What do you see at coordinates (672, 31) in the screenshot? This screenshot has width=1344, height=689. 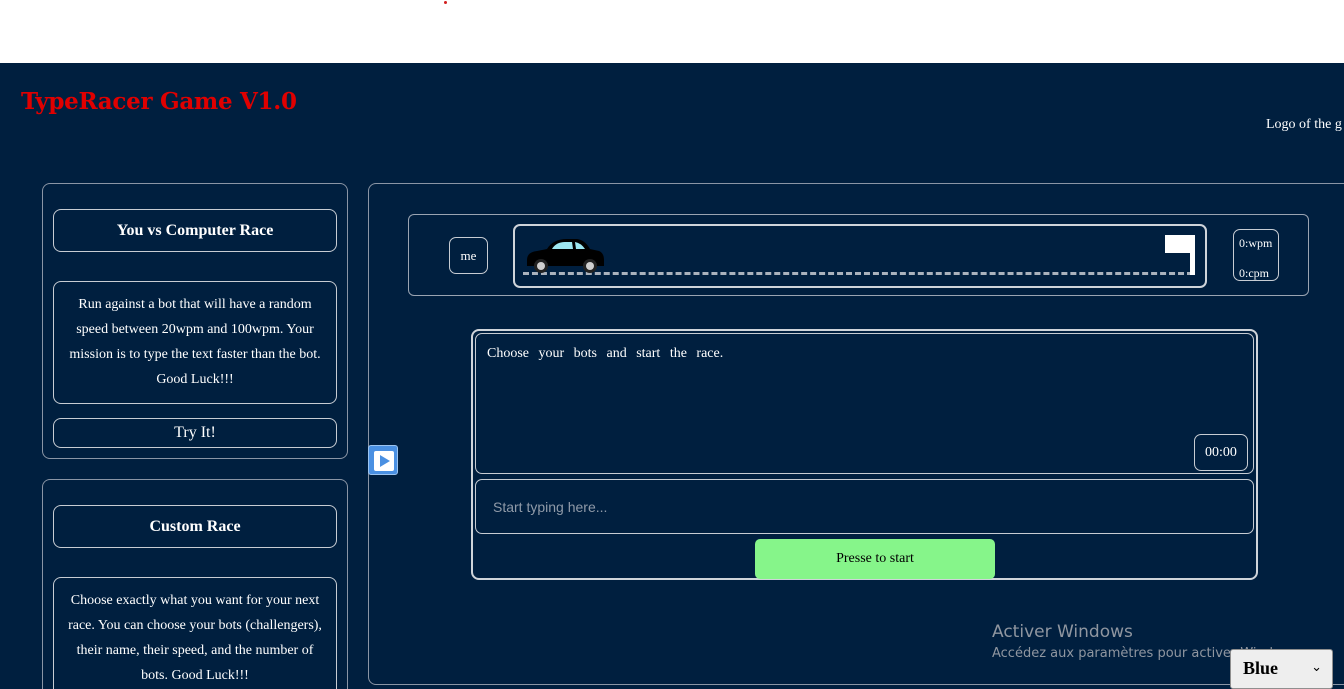 I see `browser-top-area` at bounding box center [672, 31].